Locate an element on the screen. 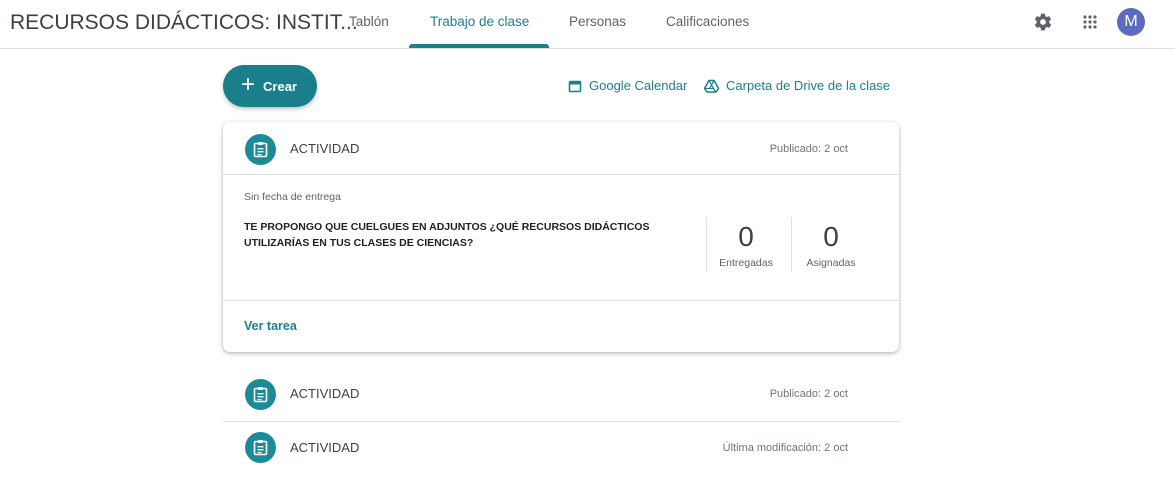 The image size is (1175, 493). create-button: + Crear is located at coordinates (270, 86).